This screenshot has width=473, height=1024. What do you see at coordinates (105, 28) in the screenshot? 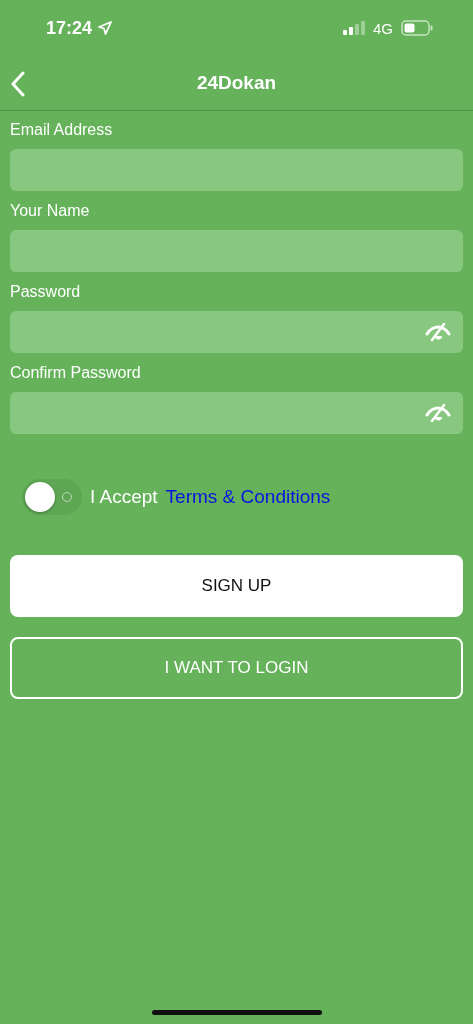
I see `location-arrow-icon` at bounding box center [105, 28].